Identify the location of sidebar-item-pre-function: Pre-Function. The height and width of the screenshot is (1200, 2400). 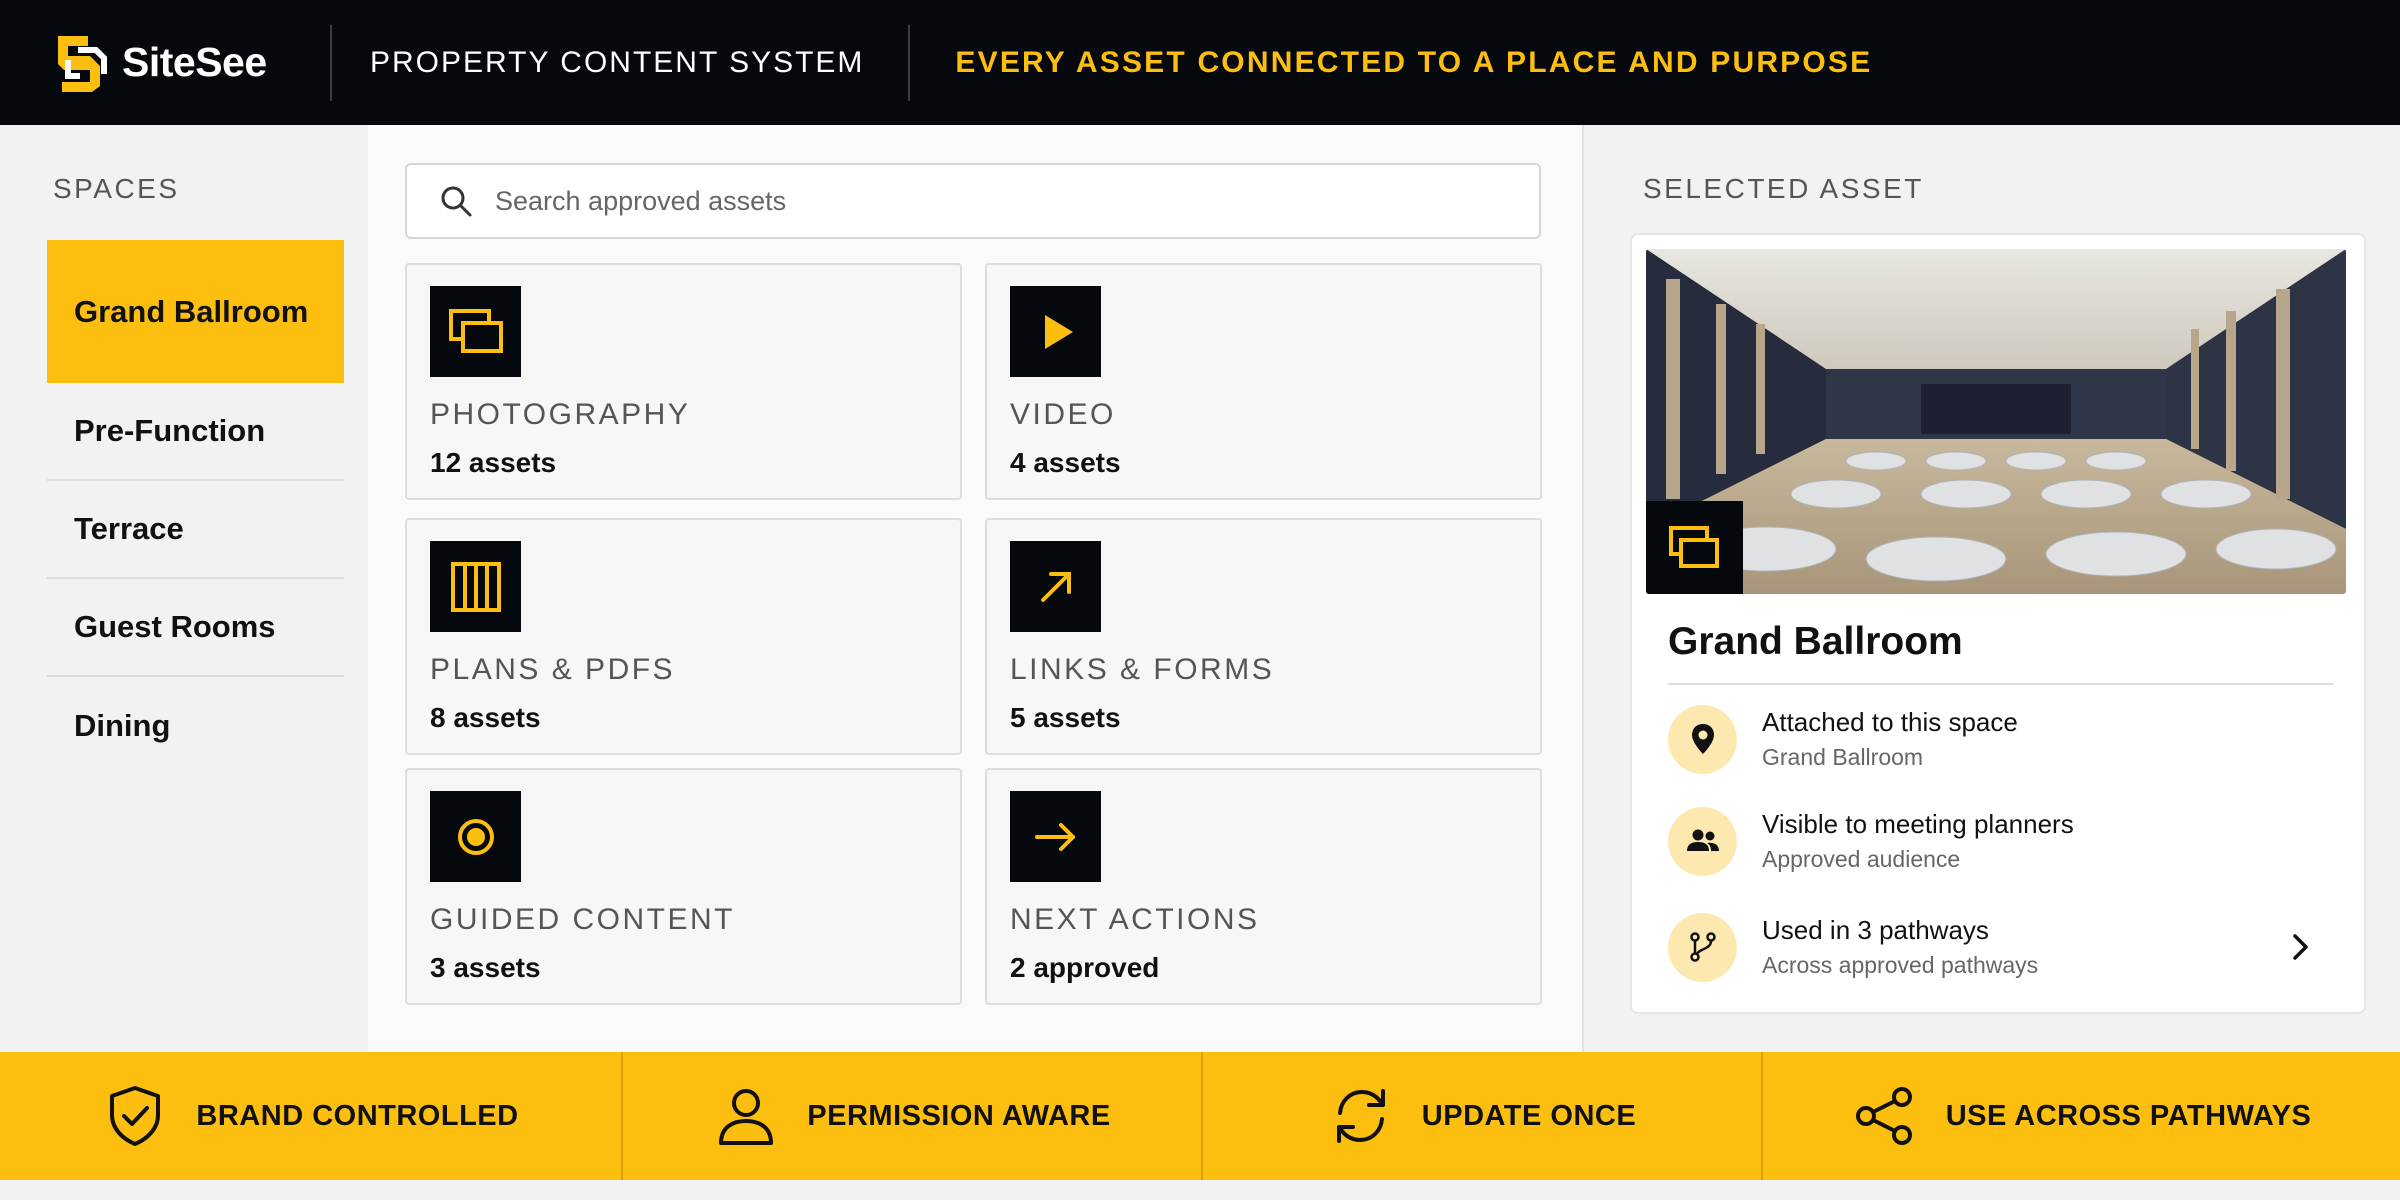
(195, 432).